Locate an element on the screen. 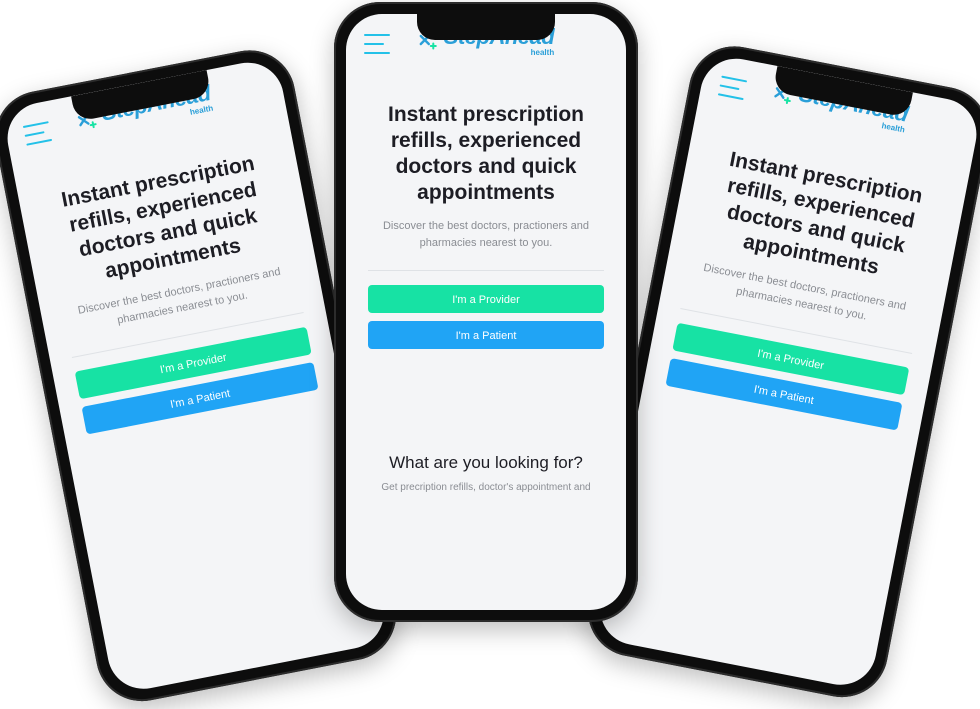 The height and width of the screenshot is (709, 980). phone-notch is located at coordinates (486, 27).